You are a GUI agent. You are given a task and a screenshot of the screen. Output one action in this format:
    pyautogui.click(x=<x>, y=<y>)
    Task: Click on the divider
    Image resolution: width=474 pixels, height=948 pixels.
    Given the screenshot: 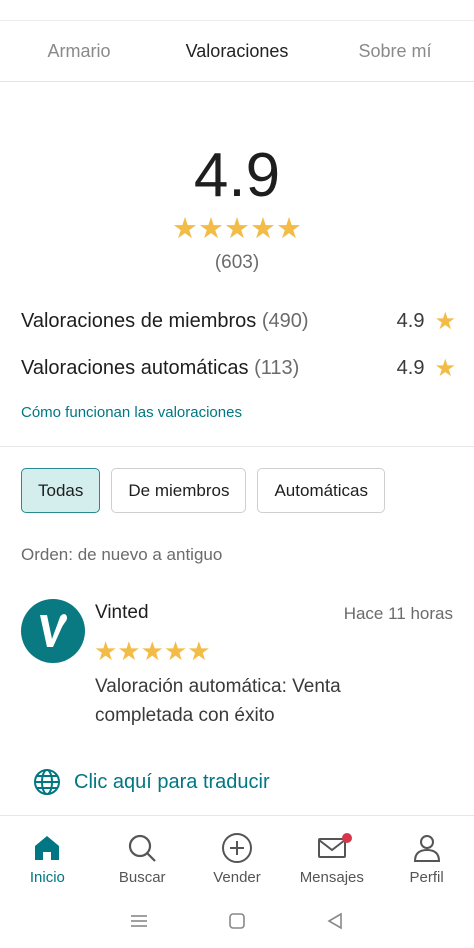 What is the action you would take?
    pyautogui.click(x=237, y=446)
    